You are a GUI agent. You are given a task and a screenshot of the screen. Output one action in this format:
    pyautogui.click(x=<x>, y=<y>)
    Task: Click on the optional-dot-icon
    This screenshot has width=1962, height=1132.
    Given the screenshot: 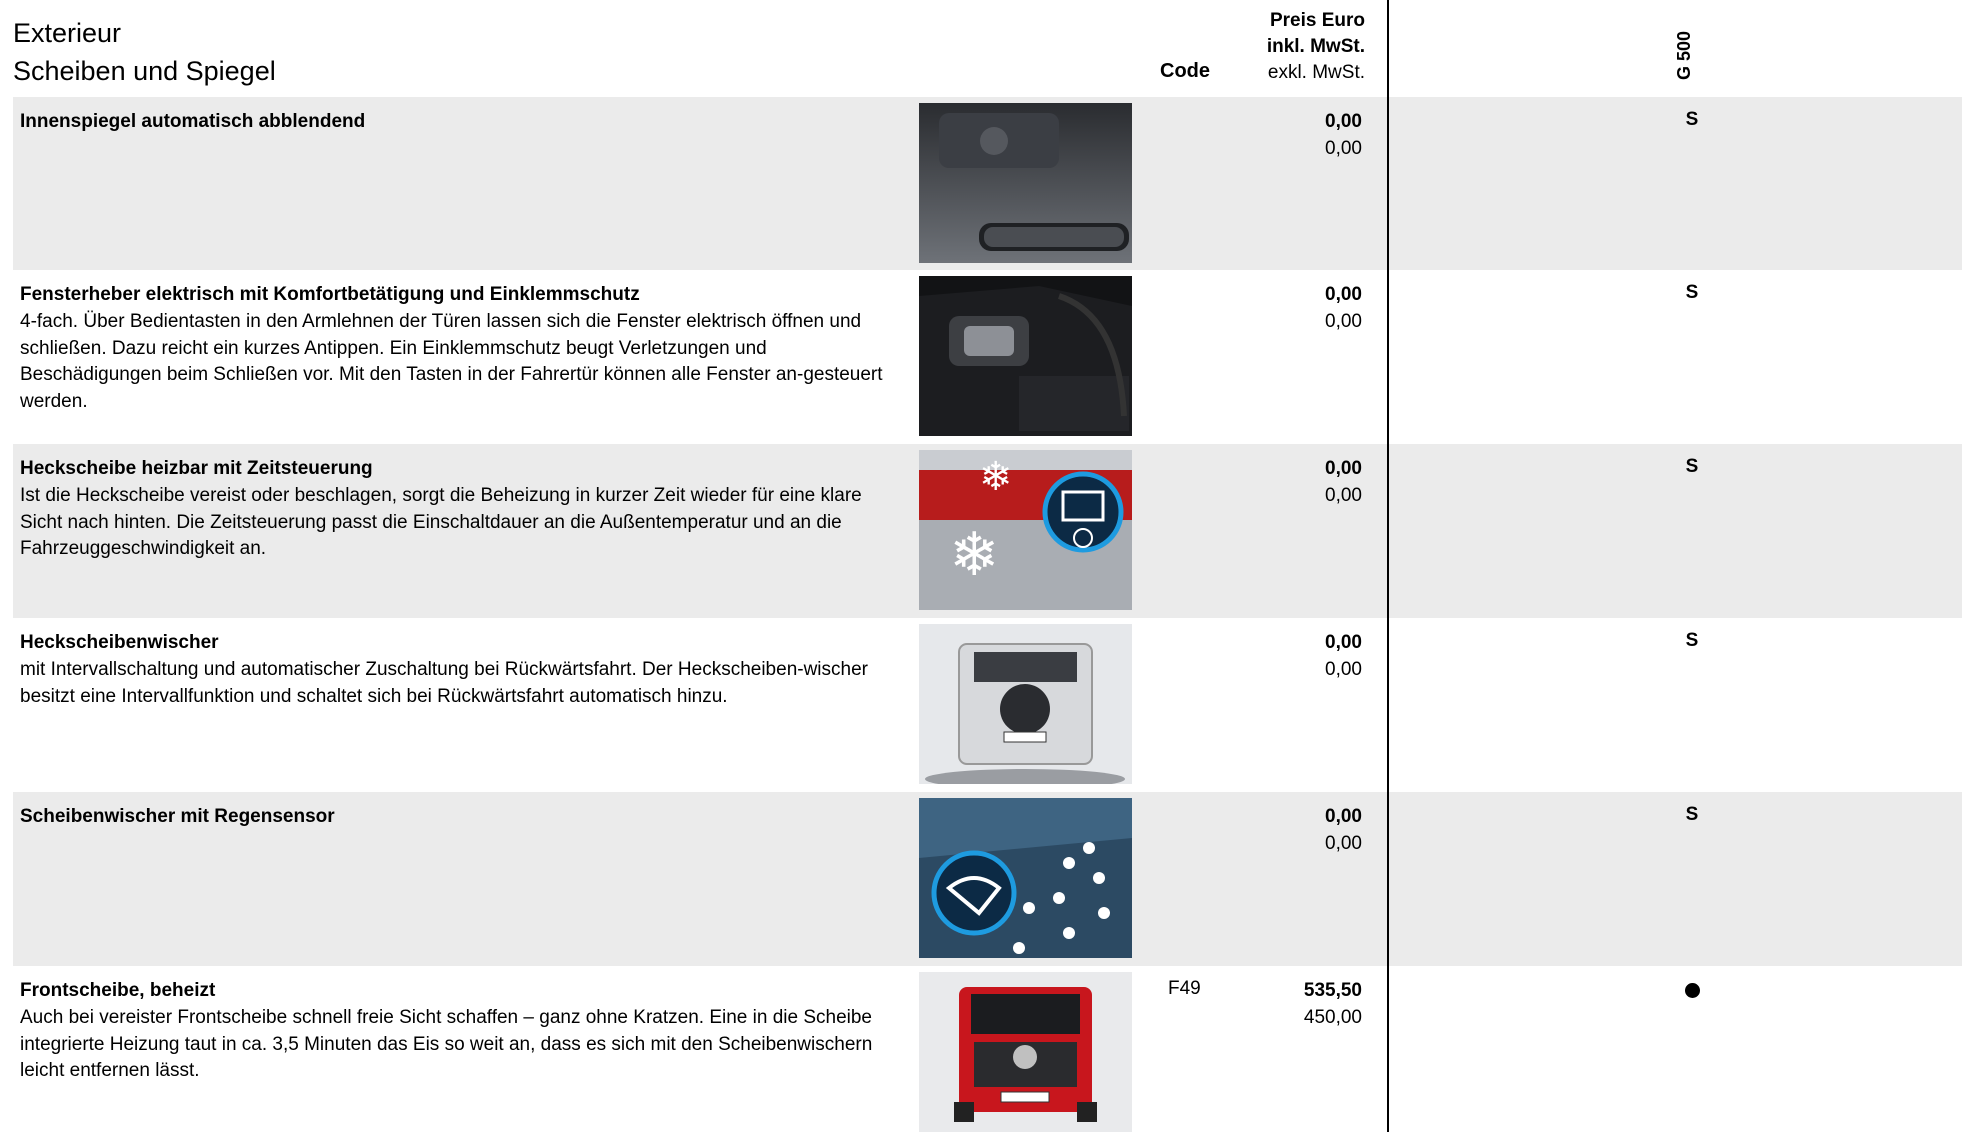 What is the action you would take?
    pyautogui.click(x=1692, y=990)
    